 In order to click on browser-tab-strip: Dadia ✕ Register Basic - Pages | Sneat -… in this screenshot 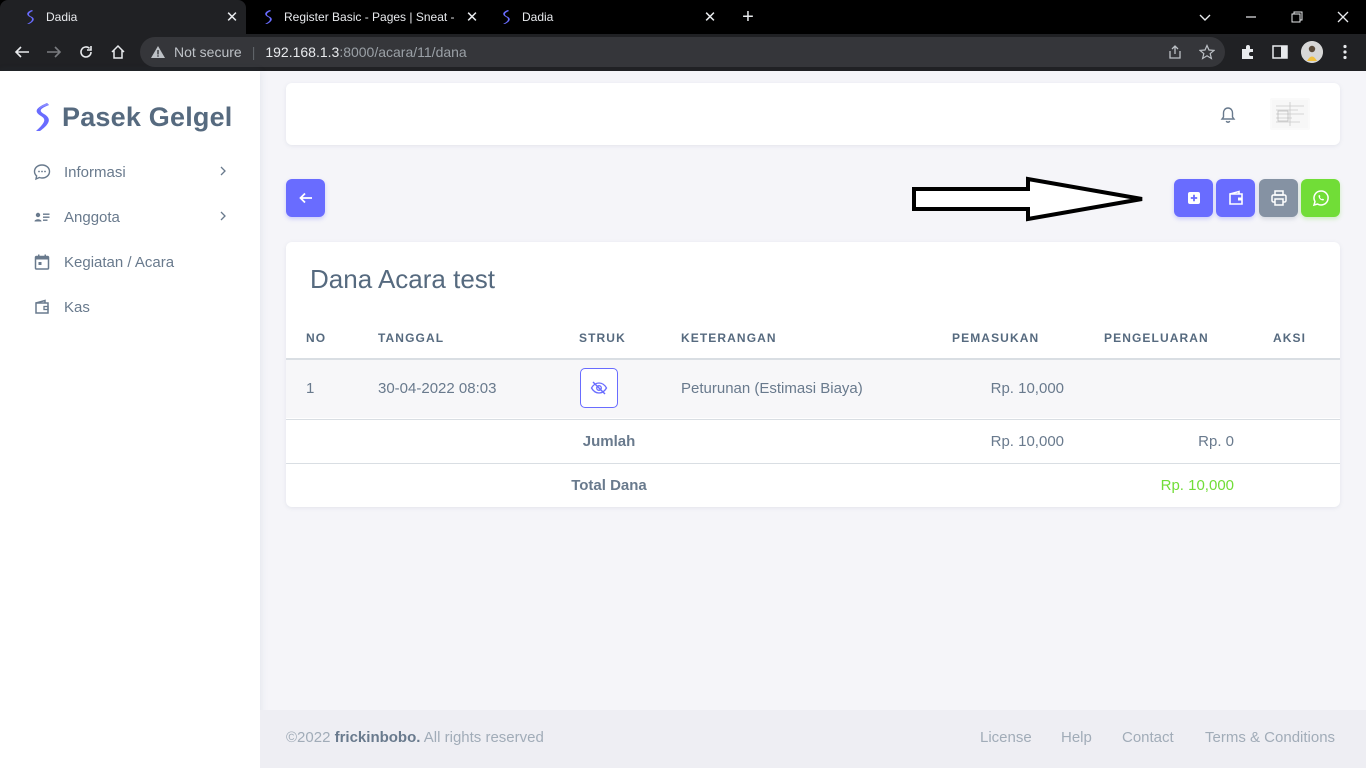, I will do `click(683, 17)`.